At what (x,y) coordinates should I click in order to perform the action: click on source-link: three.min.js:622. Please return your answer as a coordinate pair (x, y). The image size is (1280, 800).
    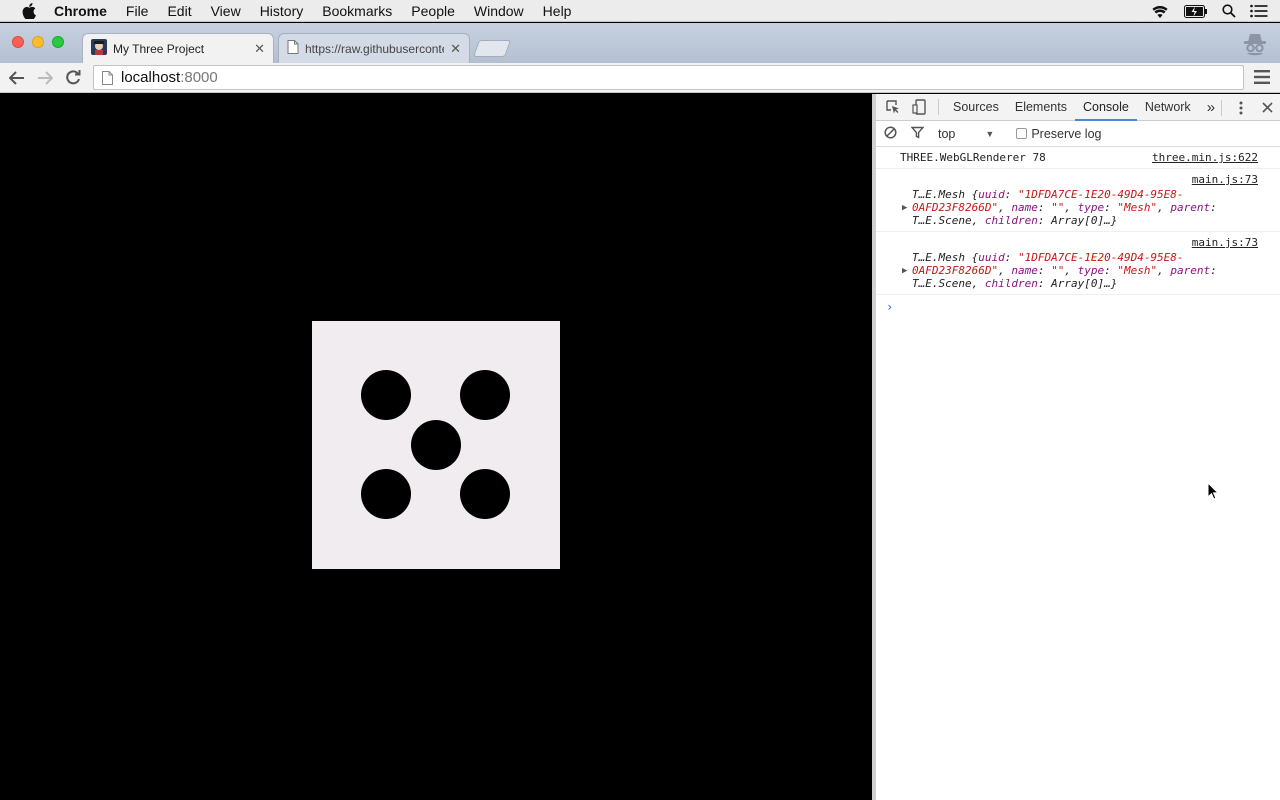
    Looking at the image, I should click on (1205, 157).